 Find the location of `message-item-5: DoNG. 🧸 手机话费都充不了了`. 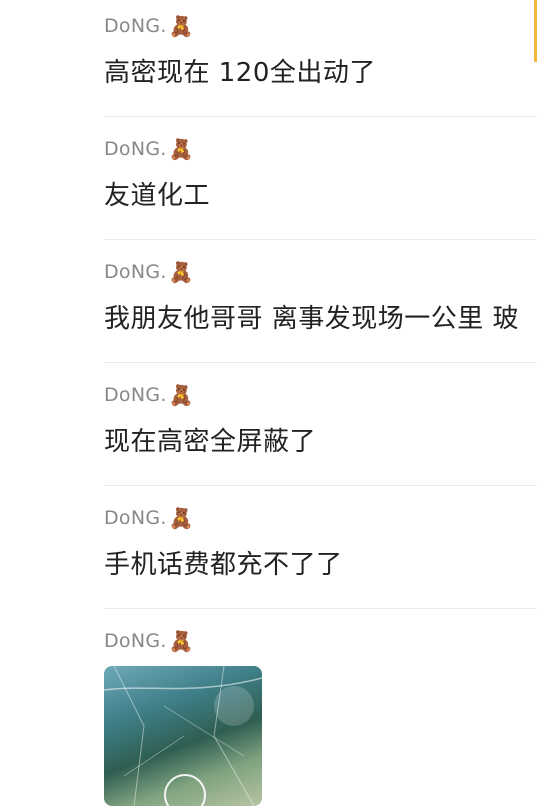

message-item-5: DoNG. 🧸 手机话费都充不了了 is located at coordinates (320, 556).